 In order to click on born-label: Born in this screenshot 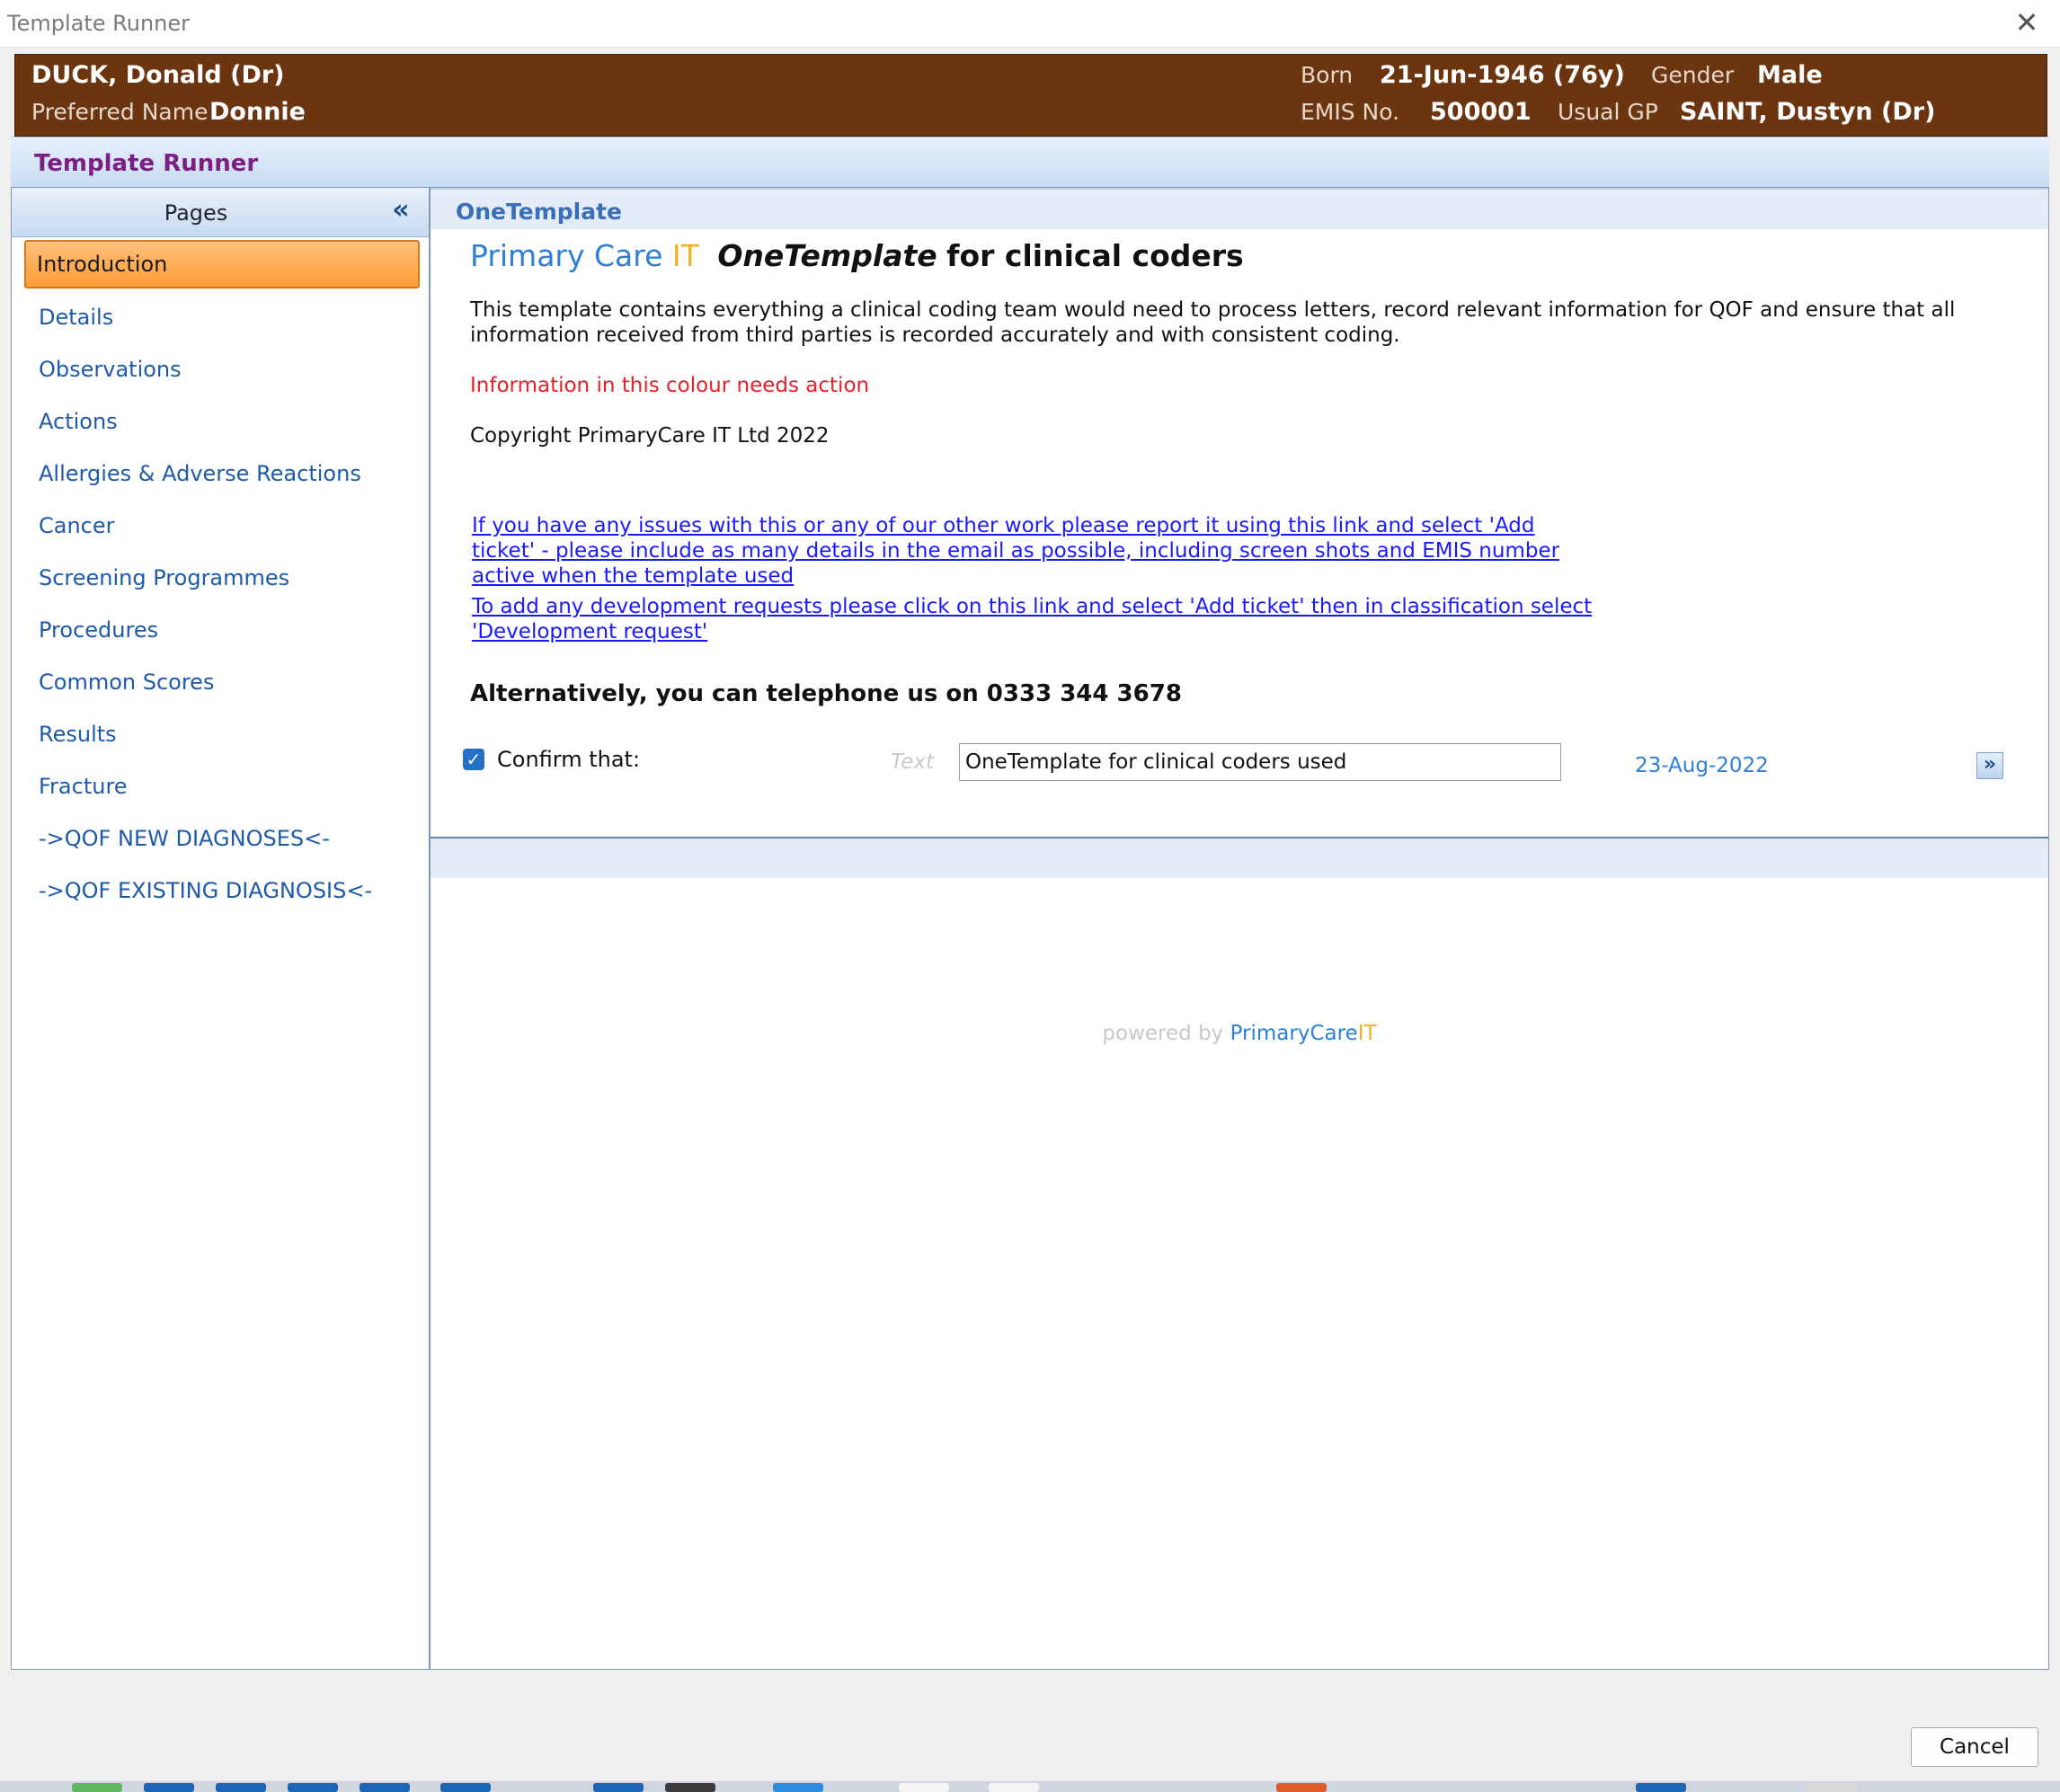, I will do `click(1327, 75)`.